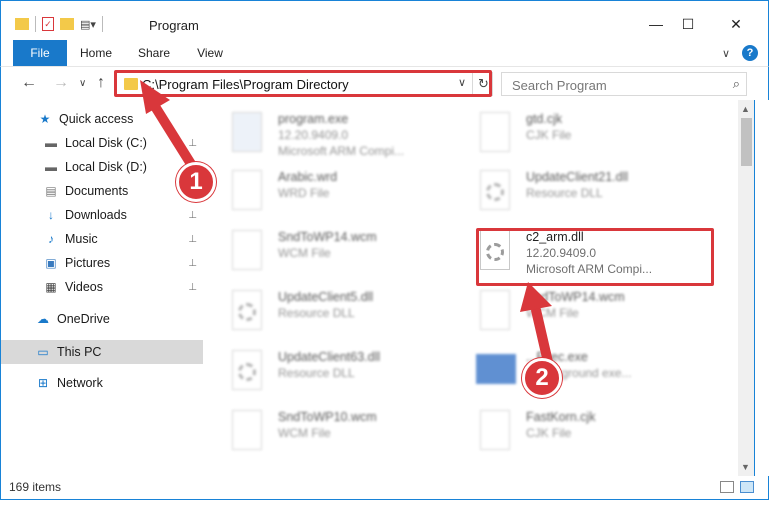 The height and width of the screenshot is (511, 769). I want to click on search-icon: ⌕, so click(736, 84).